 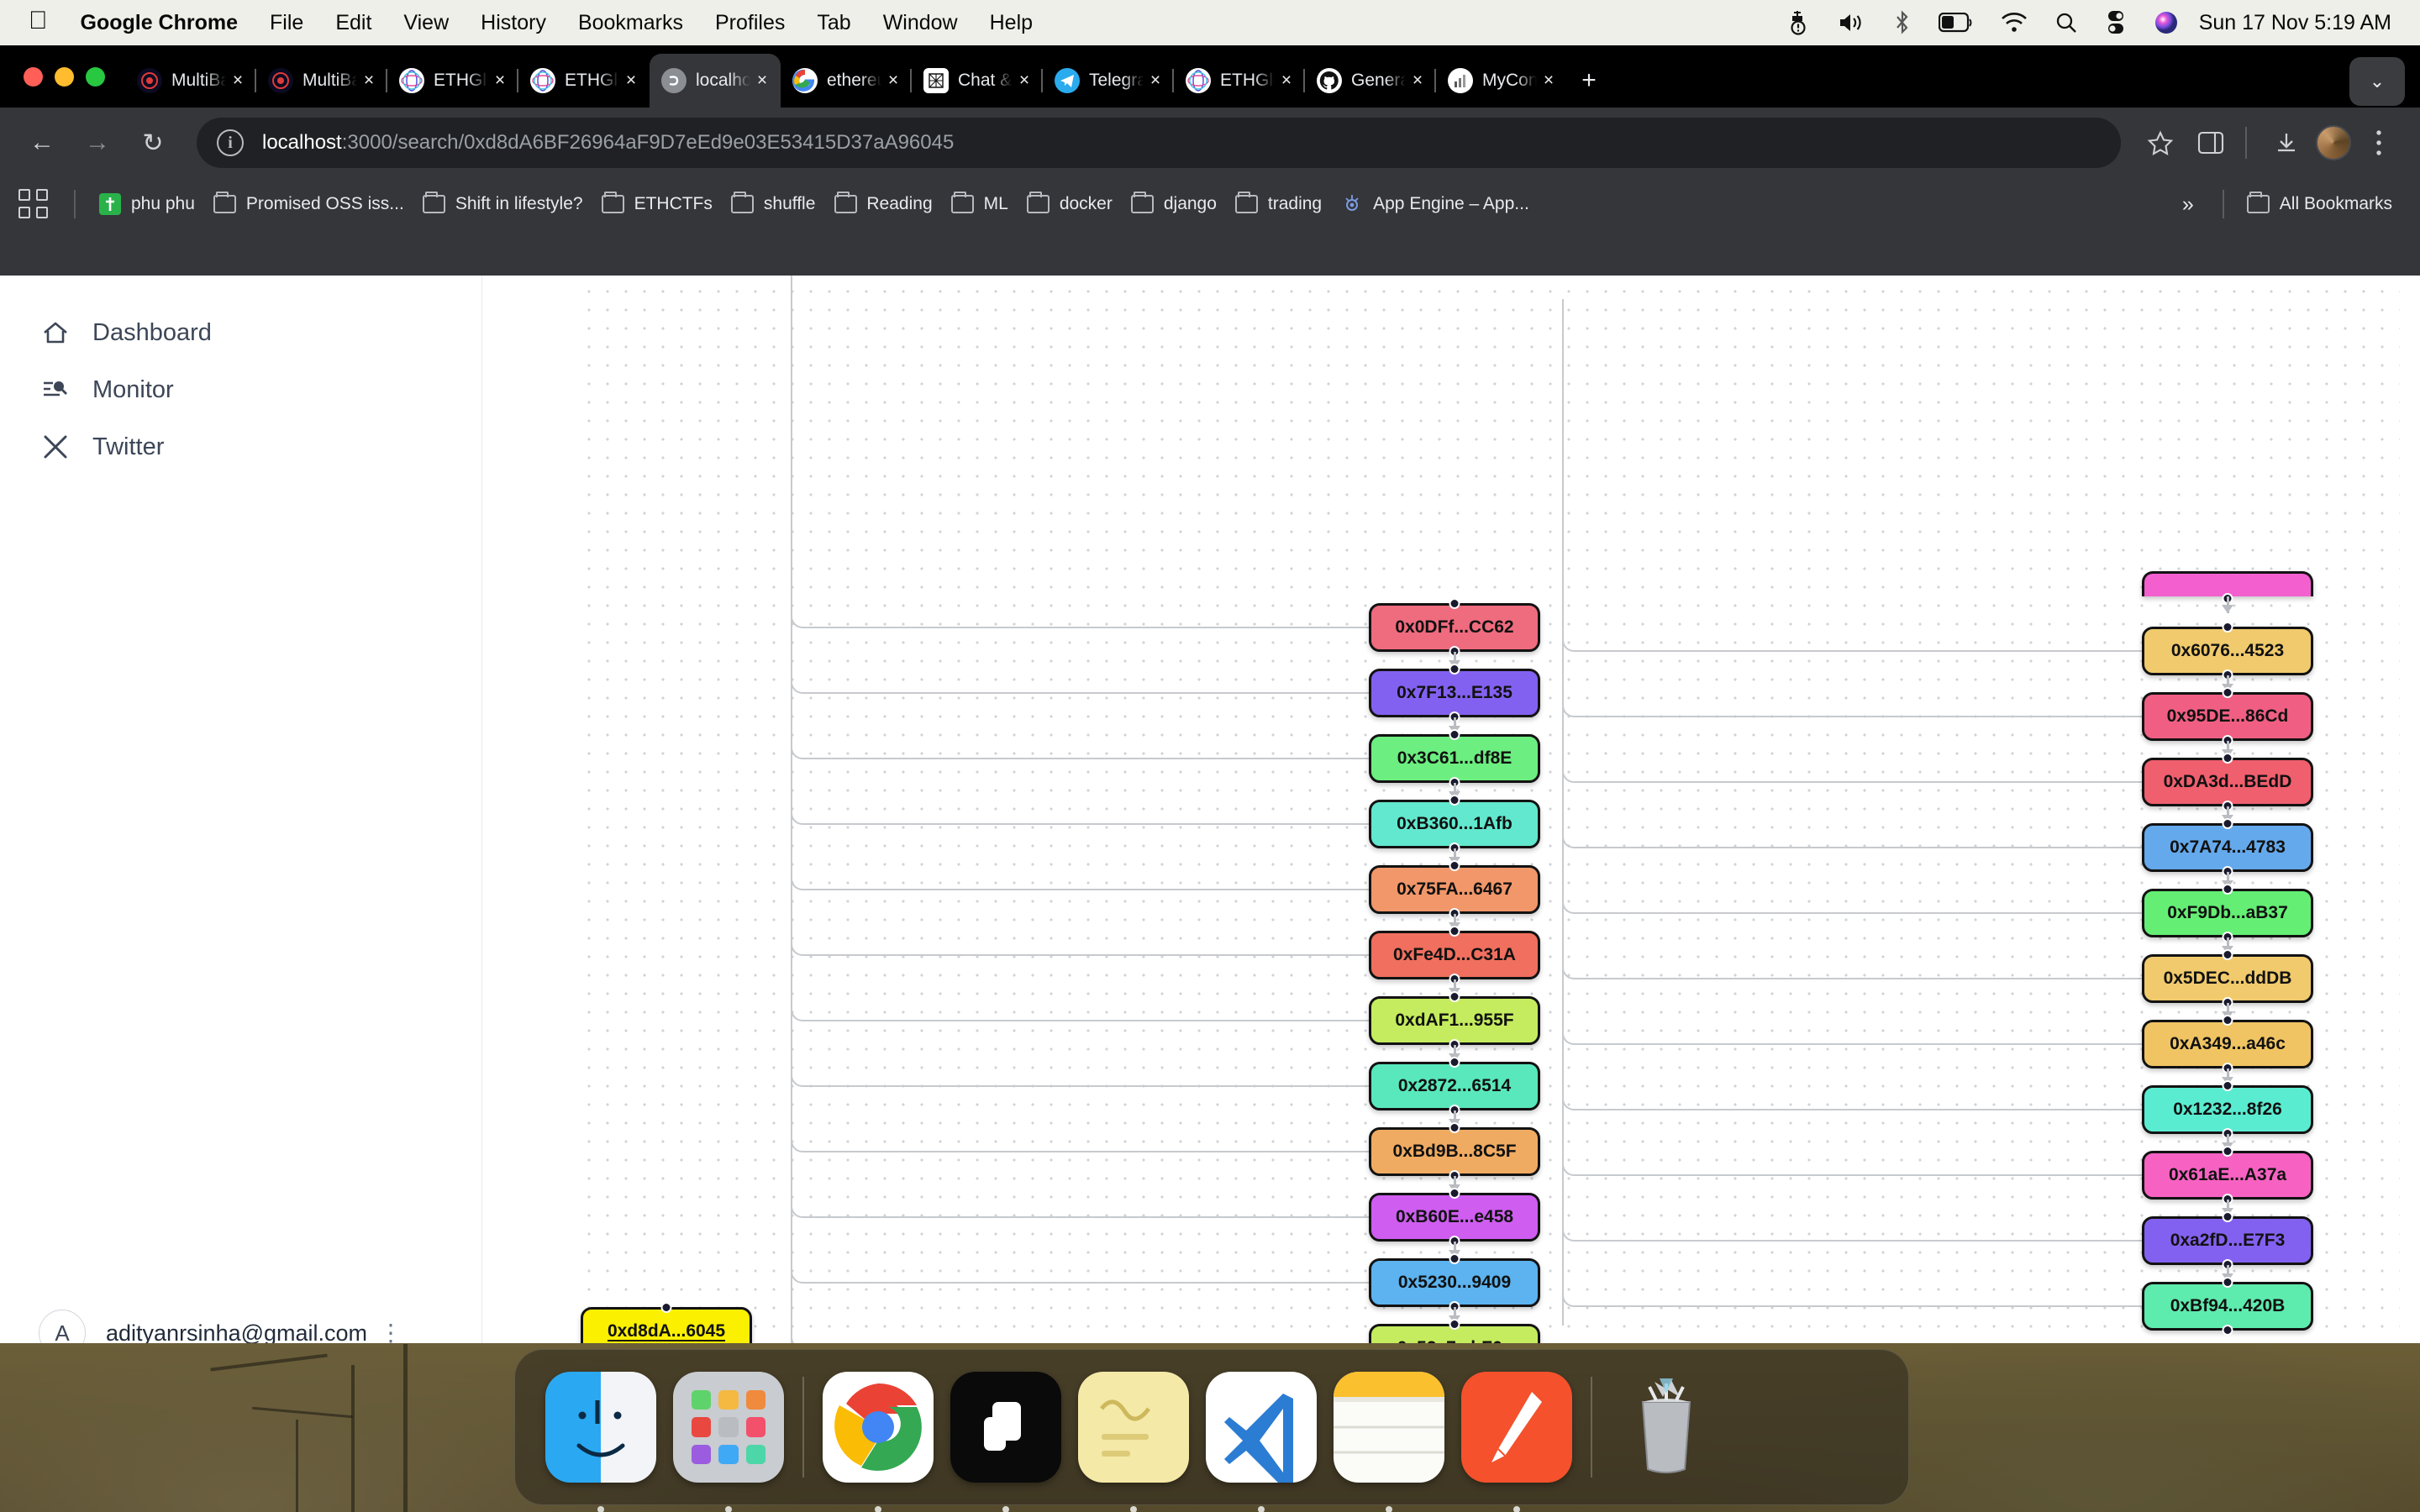 What do you see at coordinates (240, 389) in the screenshot?
I see `sidebar-item-monitor: Monitor` at bounding box center [240, 389].